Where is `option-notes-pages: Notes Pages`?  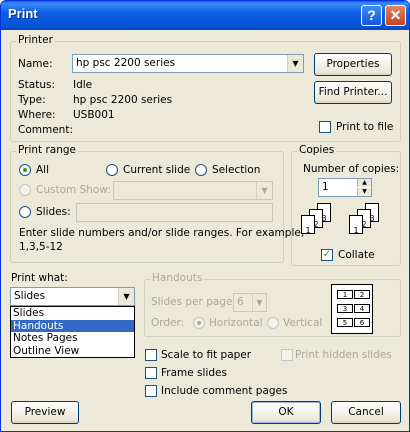
option-notes-pages: Notes Pages is located at coordinates (72, 338).